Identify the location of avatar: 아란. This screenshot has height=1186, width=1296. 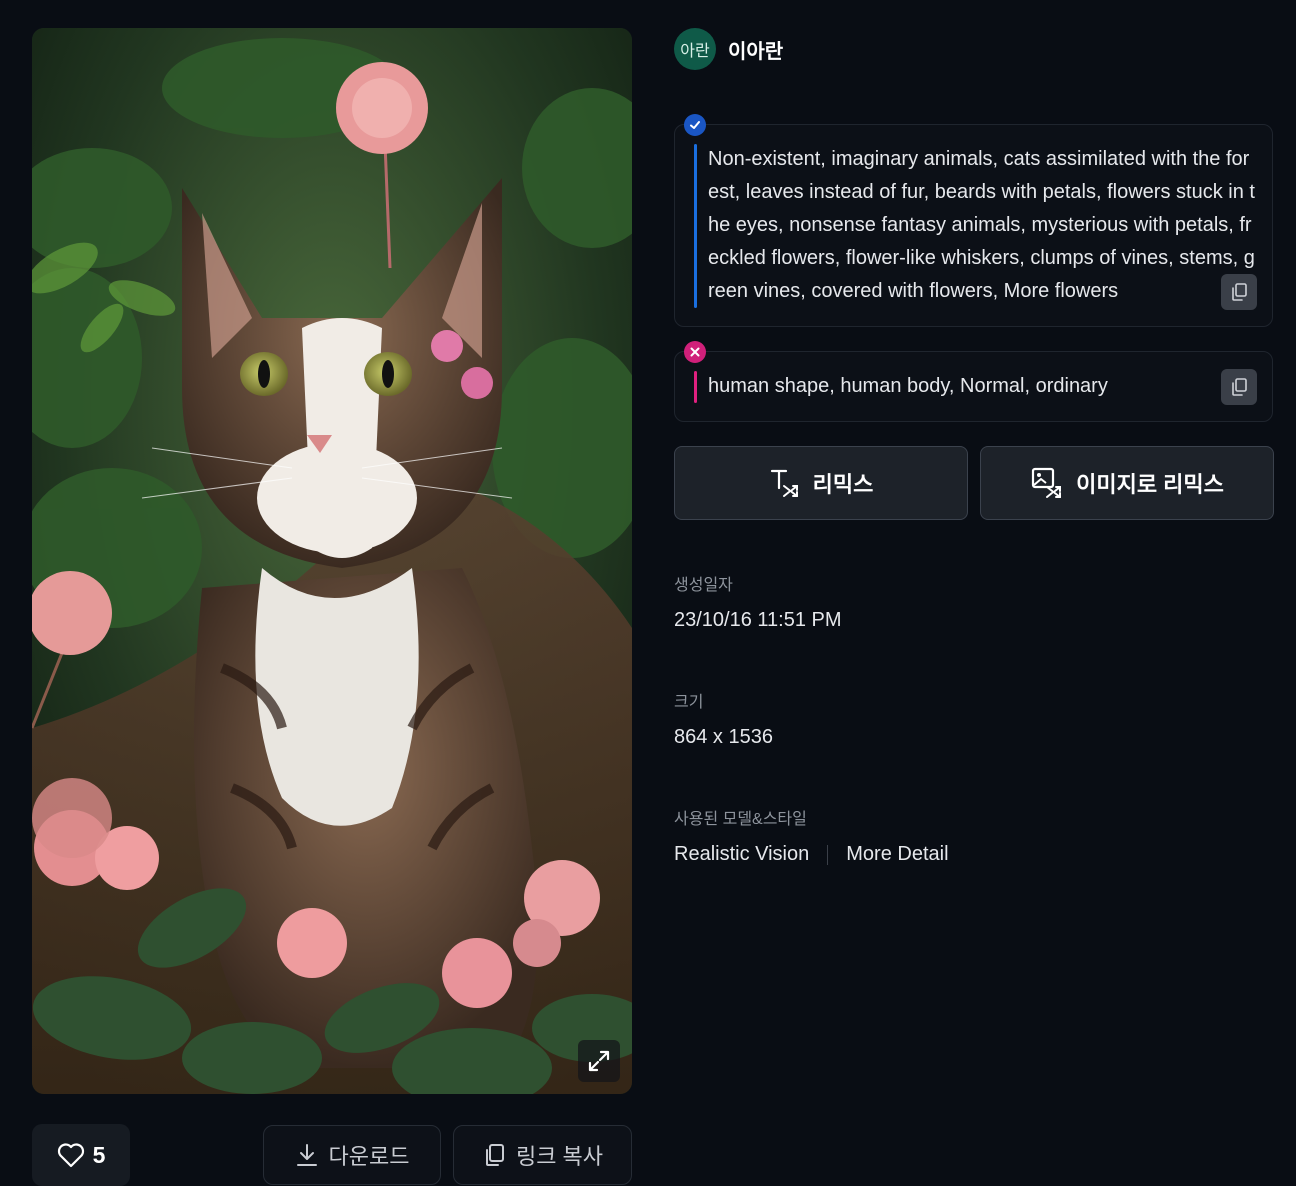
(695, 49).